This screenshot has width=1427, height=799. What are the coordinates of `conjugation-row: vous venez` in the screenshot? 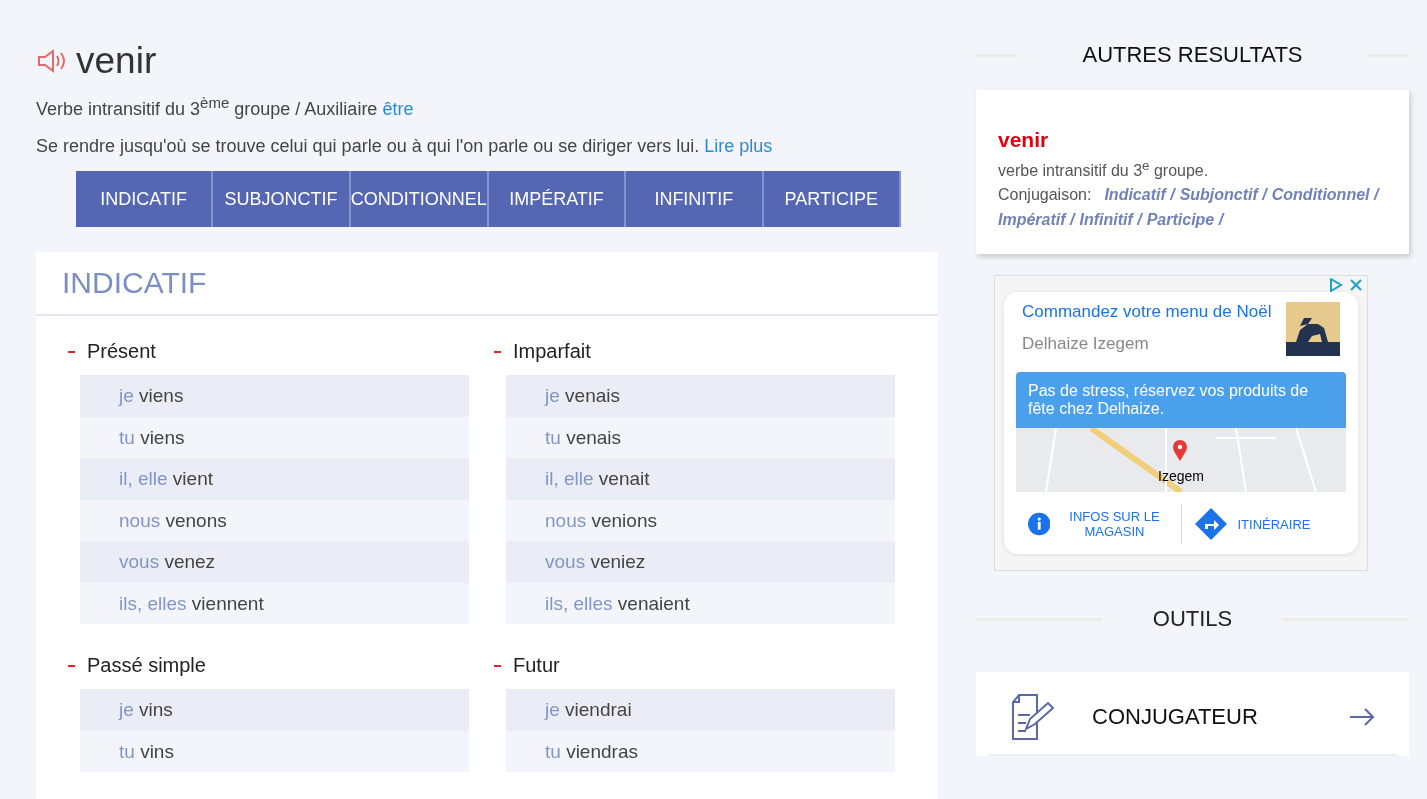 It's located at (274, 562).